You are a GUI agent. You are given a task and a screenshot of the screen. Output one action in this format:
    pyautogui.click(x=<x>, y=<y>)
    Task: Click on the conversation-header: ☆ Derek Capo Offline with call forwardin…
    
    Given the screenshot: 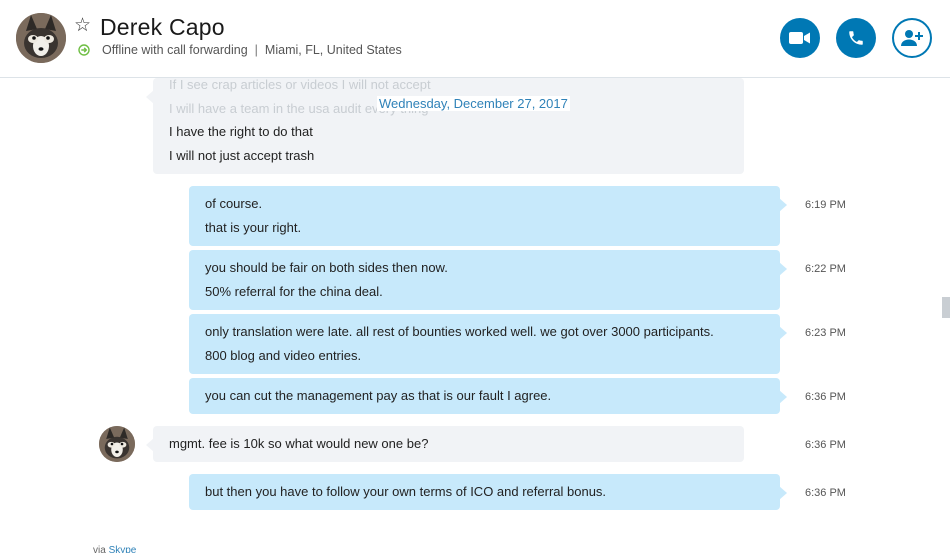 What is the action you would take?
    pyautogui.click(x=475, y=39)
    